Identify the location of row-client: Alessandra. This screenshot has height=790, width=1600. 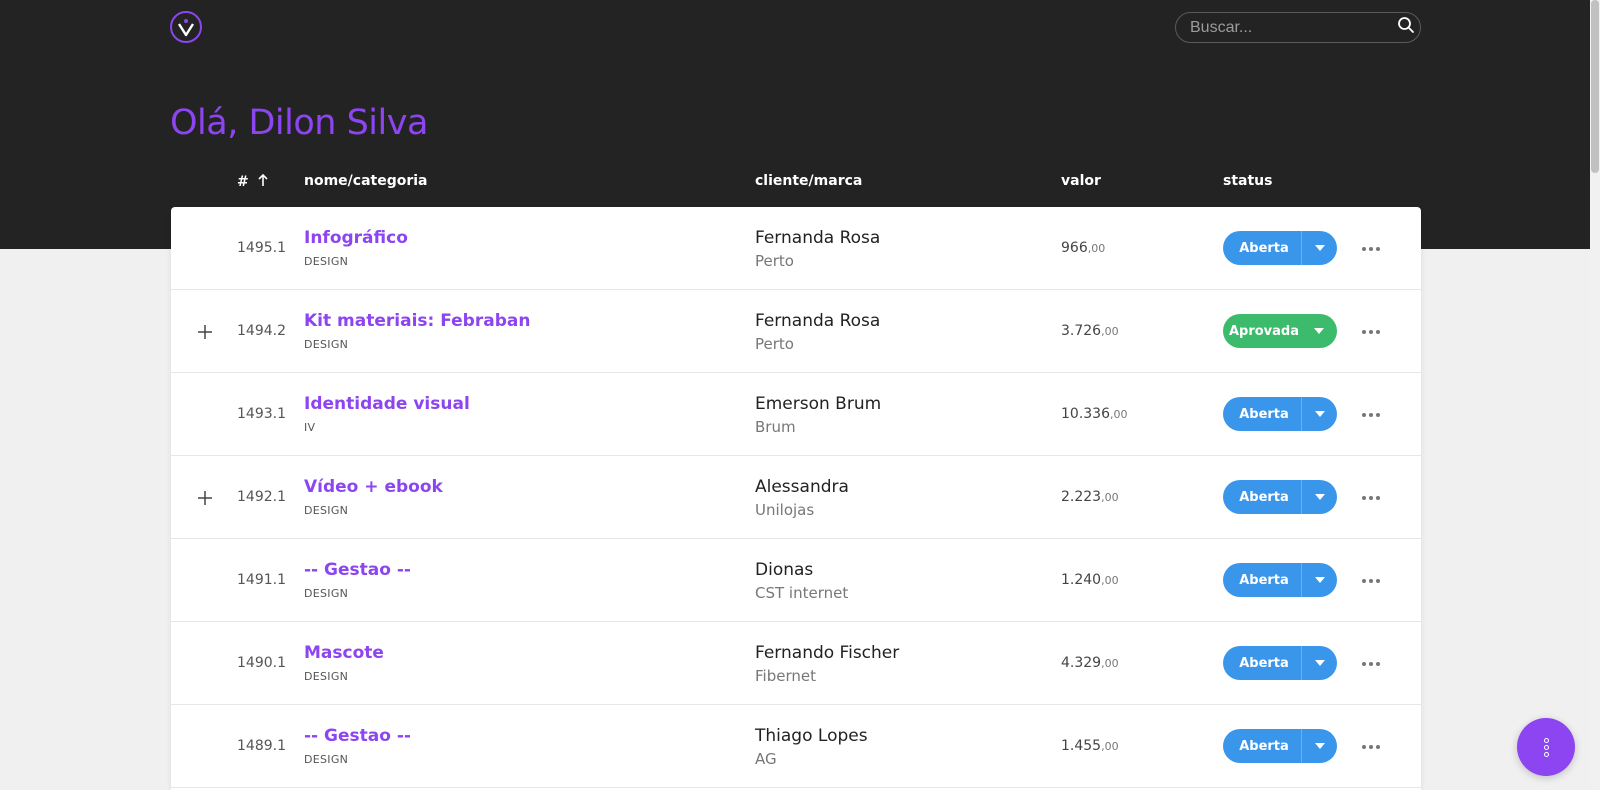
(802, 487).